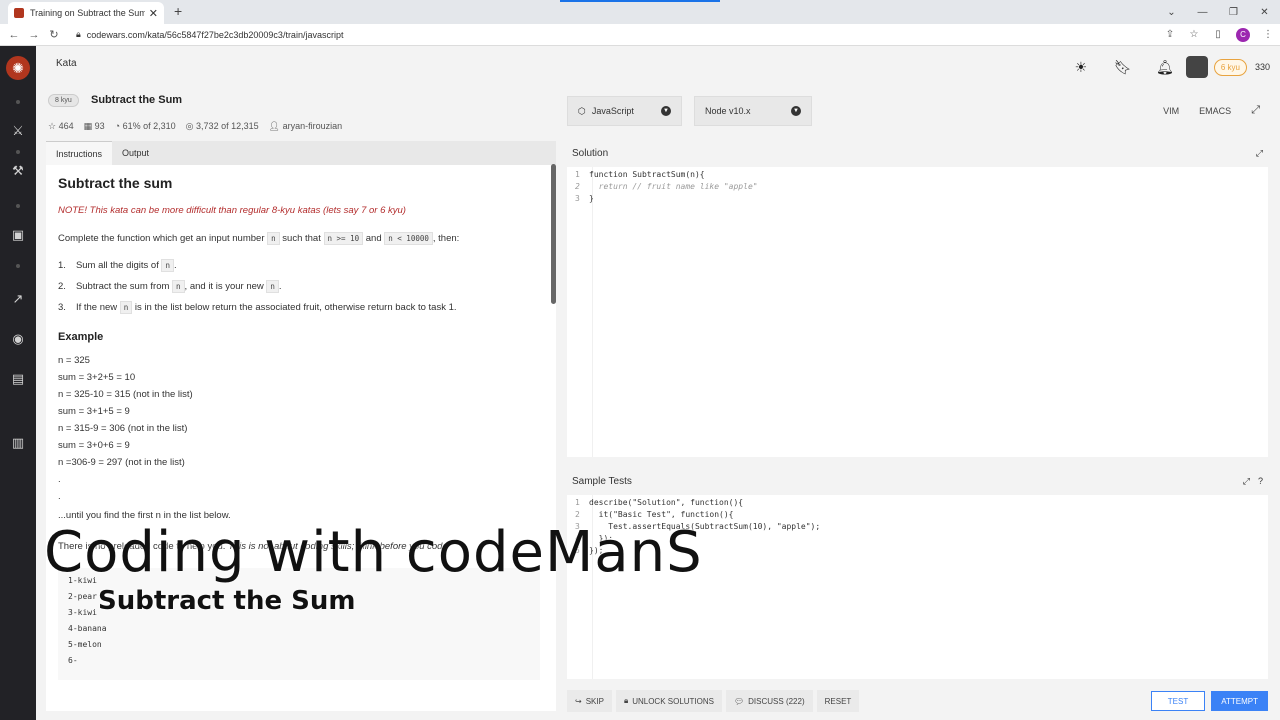  I want to click on skip-button: ↪ SKIP, so click(589, 701).